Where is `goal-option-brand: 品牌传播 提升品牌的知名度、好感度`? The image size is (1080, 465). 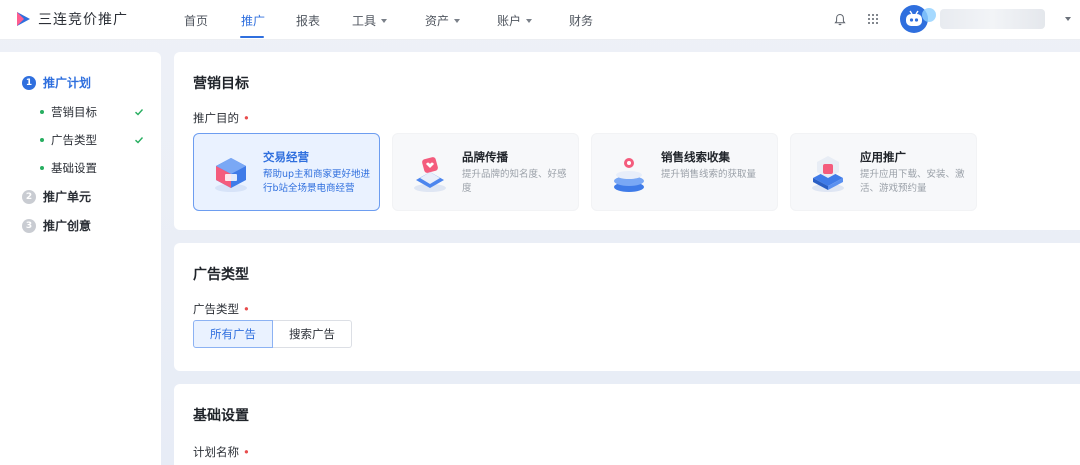
goal-option-brand: 品牌传播 提升品牌的知名度、好感度 is located at coordinates (485, 172).